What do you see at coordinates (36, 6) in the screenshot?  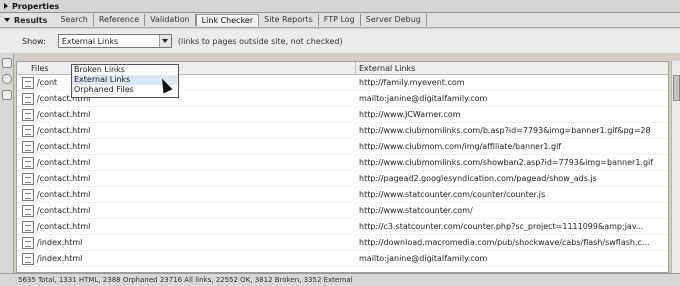 I see `properties-label: Properties` at bounding box center [36, 6].